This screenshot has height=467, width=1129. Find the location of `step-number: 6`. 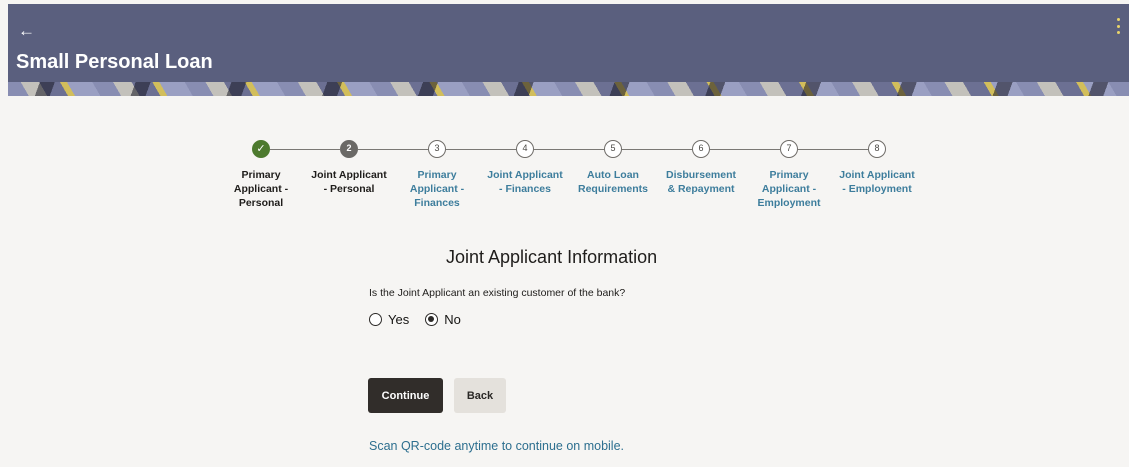

step-number: 6 is located at coordinates (701, 149).